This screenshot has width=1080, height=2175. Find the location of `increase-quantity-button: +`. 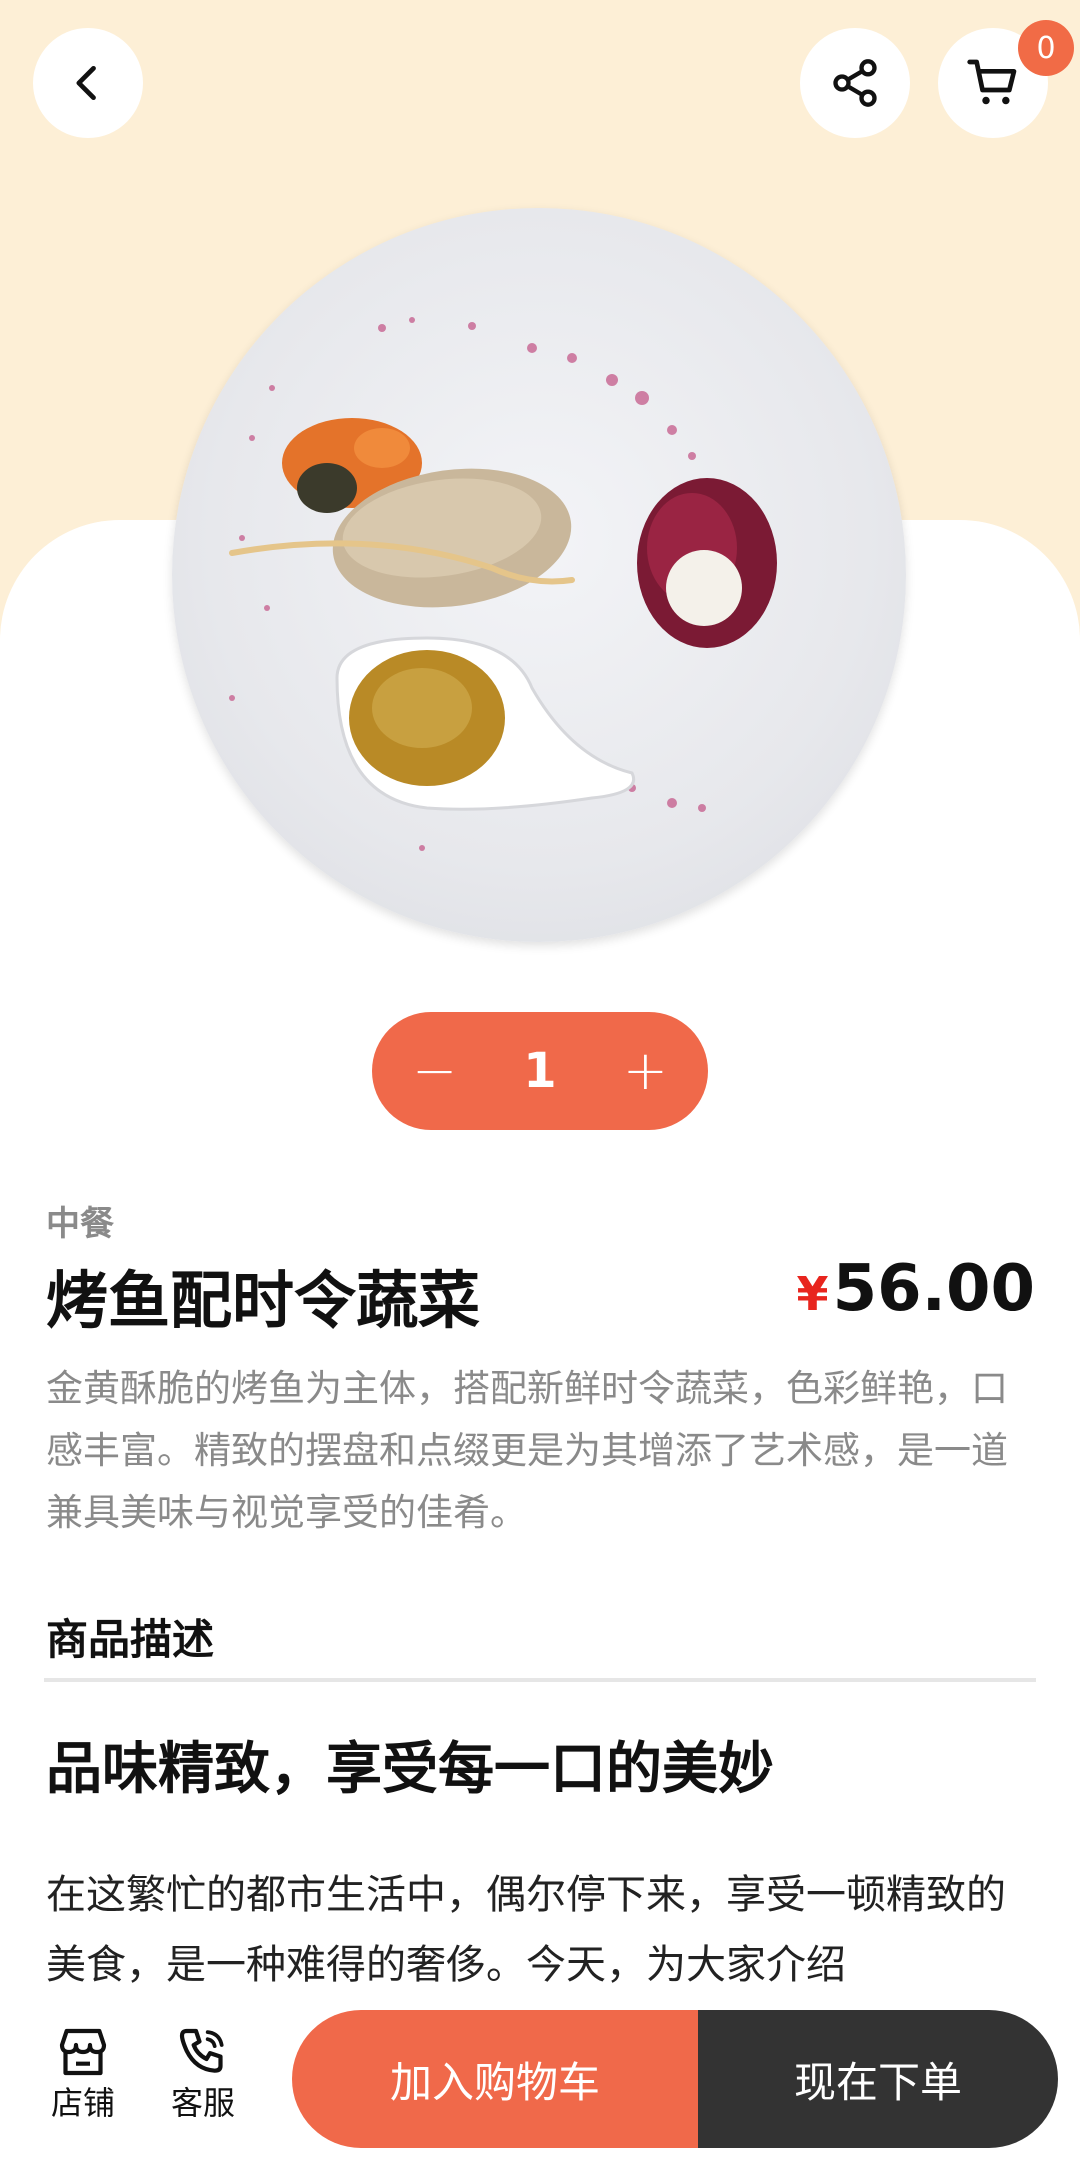

increase-quantity-button: + is located at coordinates (645, 1071).